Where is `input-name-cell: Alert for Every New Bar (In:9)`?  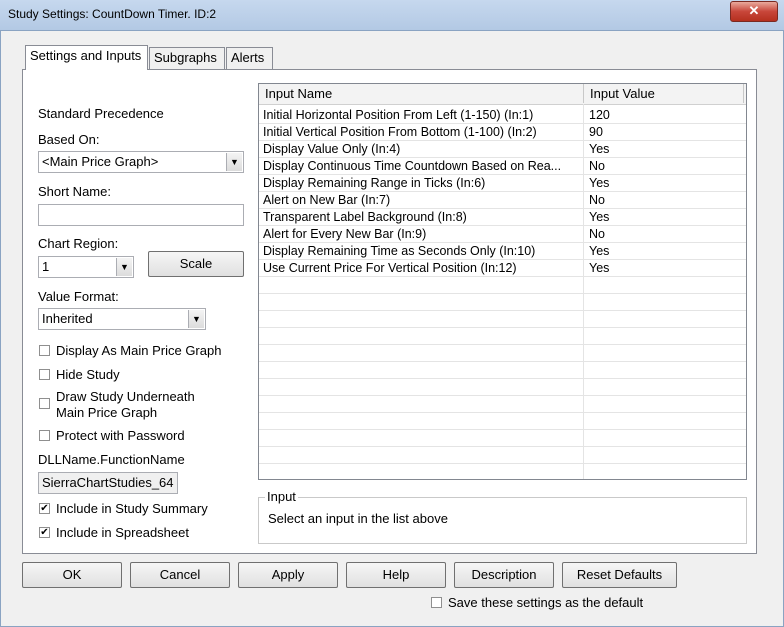
input-name-cell: Alert for Every New Bar (In:9) is located at coordinates (345, 234).